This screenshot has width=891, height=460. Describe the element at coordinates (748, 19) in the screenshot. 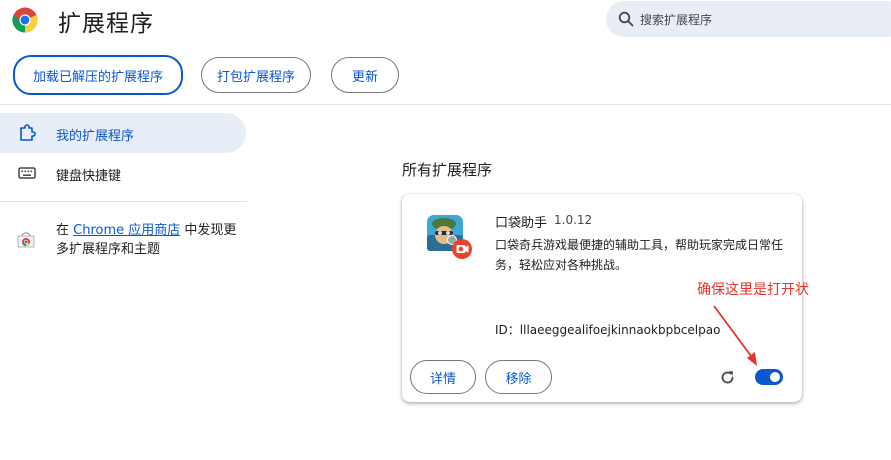

I see `search-input: 搜索扩展程序` at that location.